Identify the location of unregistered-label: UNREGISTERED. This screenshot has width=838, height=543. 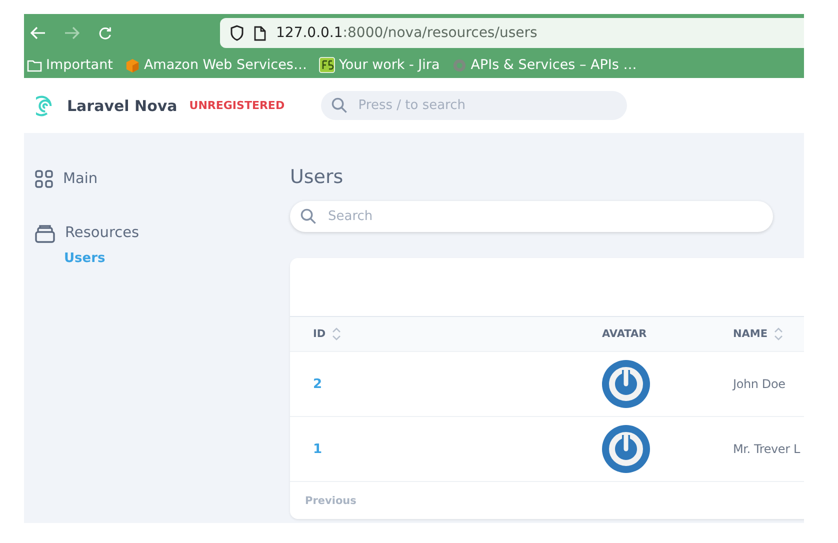
(237, 105).